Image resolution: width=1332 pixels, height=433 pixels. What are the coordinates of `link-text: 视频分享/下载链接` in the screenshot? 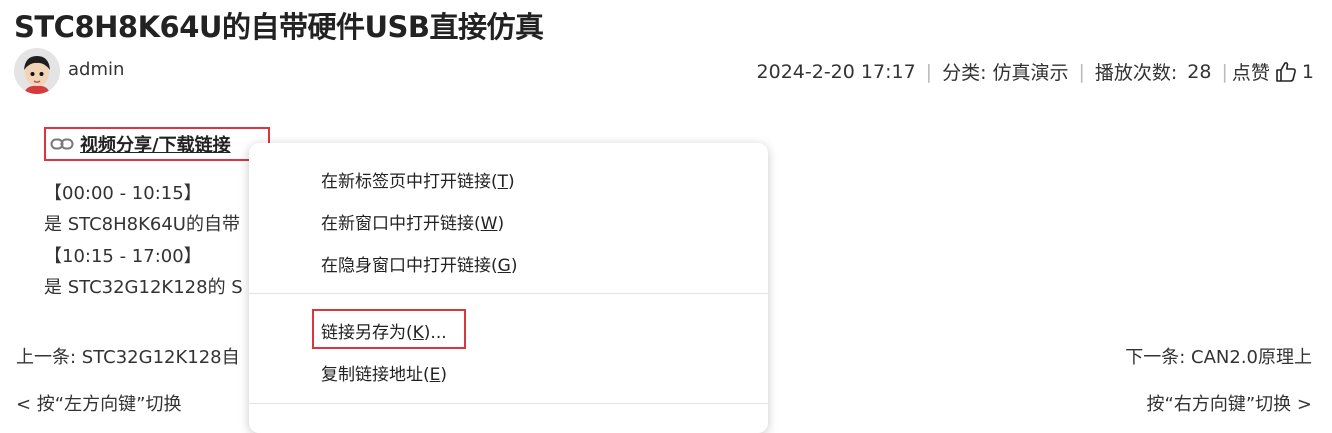 It's located at (155, 144).